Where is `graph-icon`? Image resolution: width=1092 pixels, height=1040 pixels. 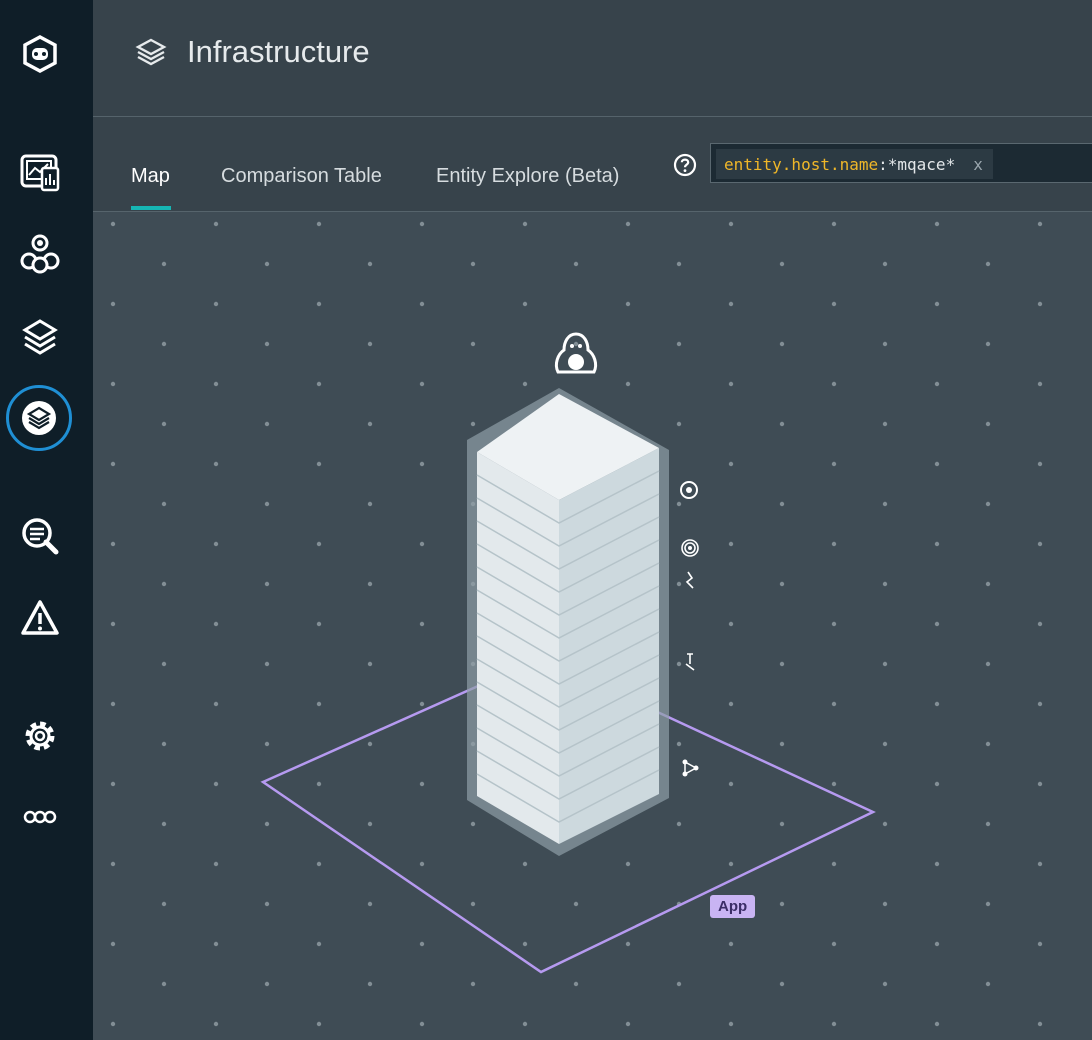 graph-icon is located at coordinates (690, 768).